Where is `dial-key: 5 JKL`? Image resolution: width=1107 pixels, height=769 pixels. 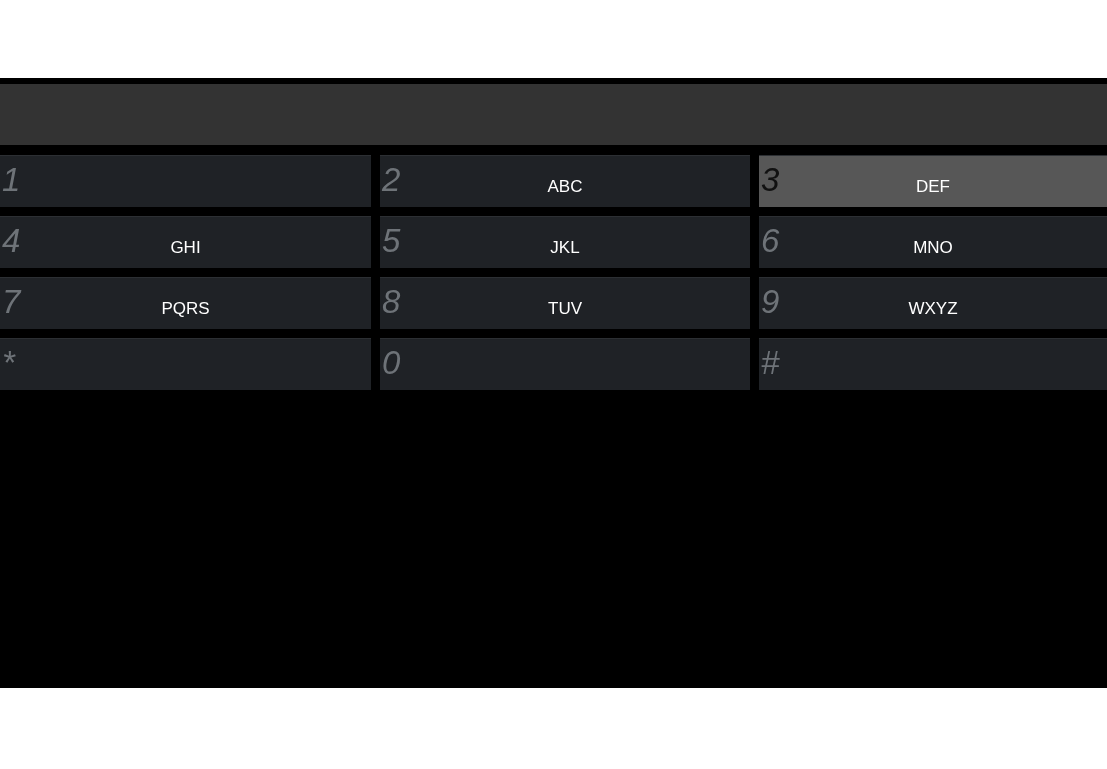
dial-key: 5 JKL is located at coordinates (565, 242).